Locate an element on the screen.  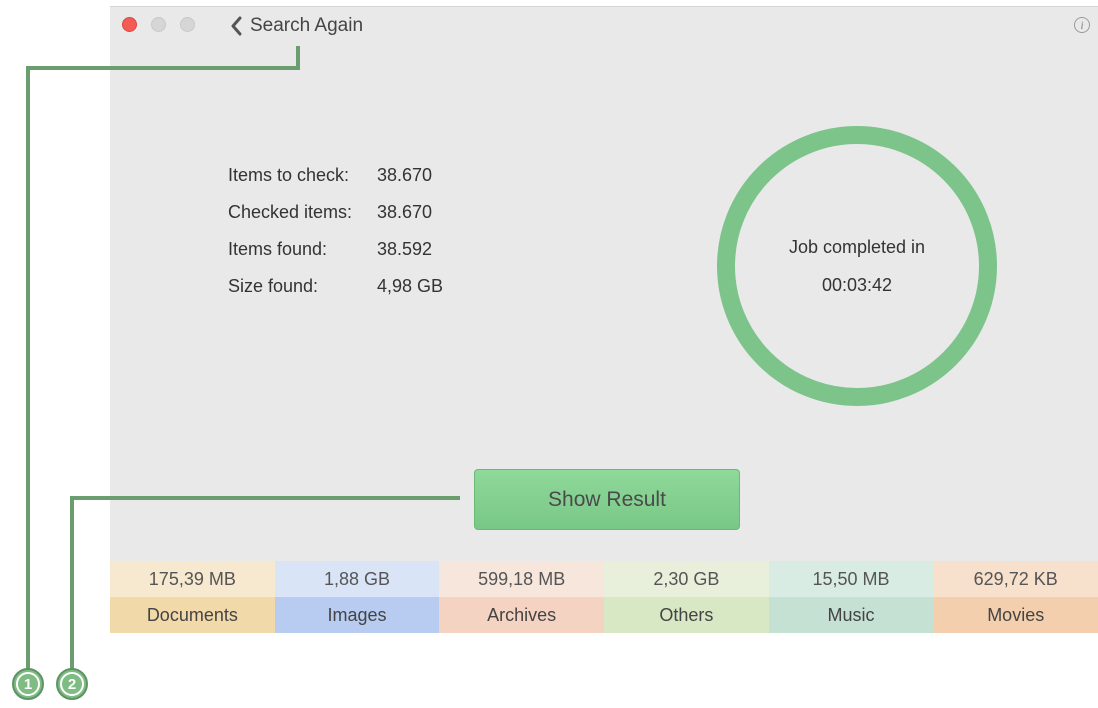
callout-number: 1 is located at coordinates (28, 684).